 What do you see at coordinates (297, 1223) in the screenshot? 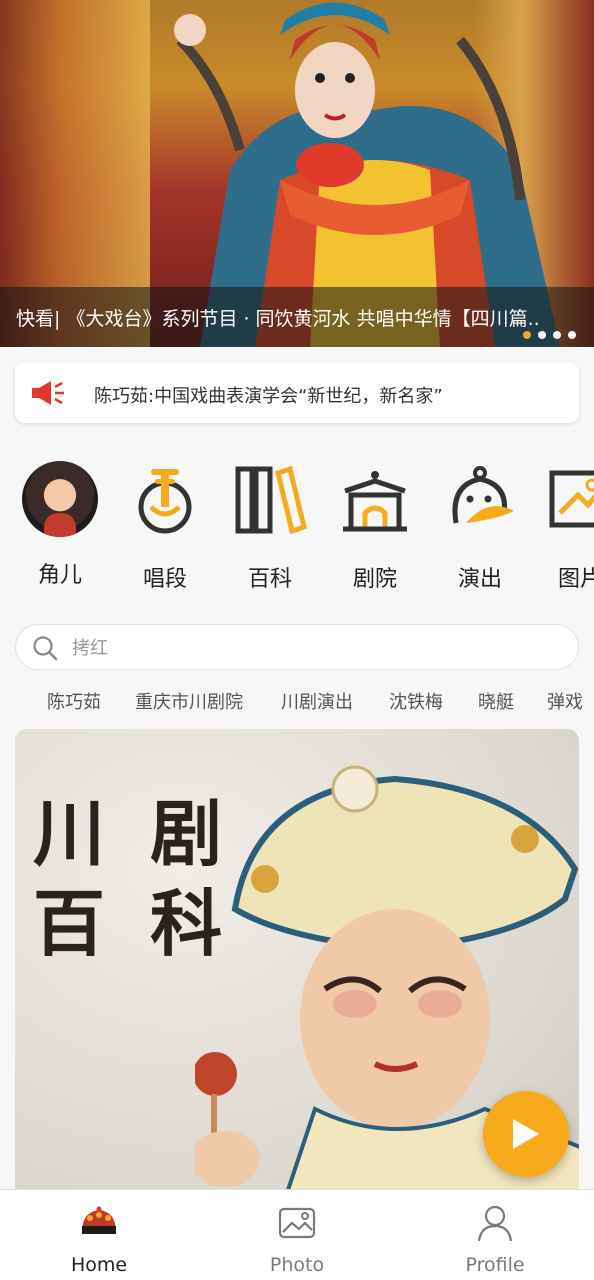
I see `photo-icon` at bounding box center [297, 1223].